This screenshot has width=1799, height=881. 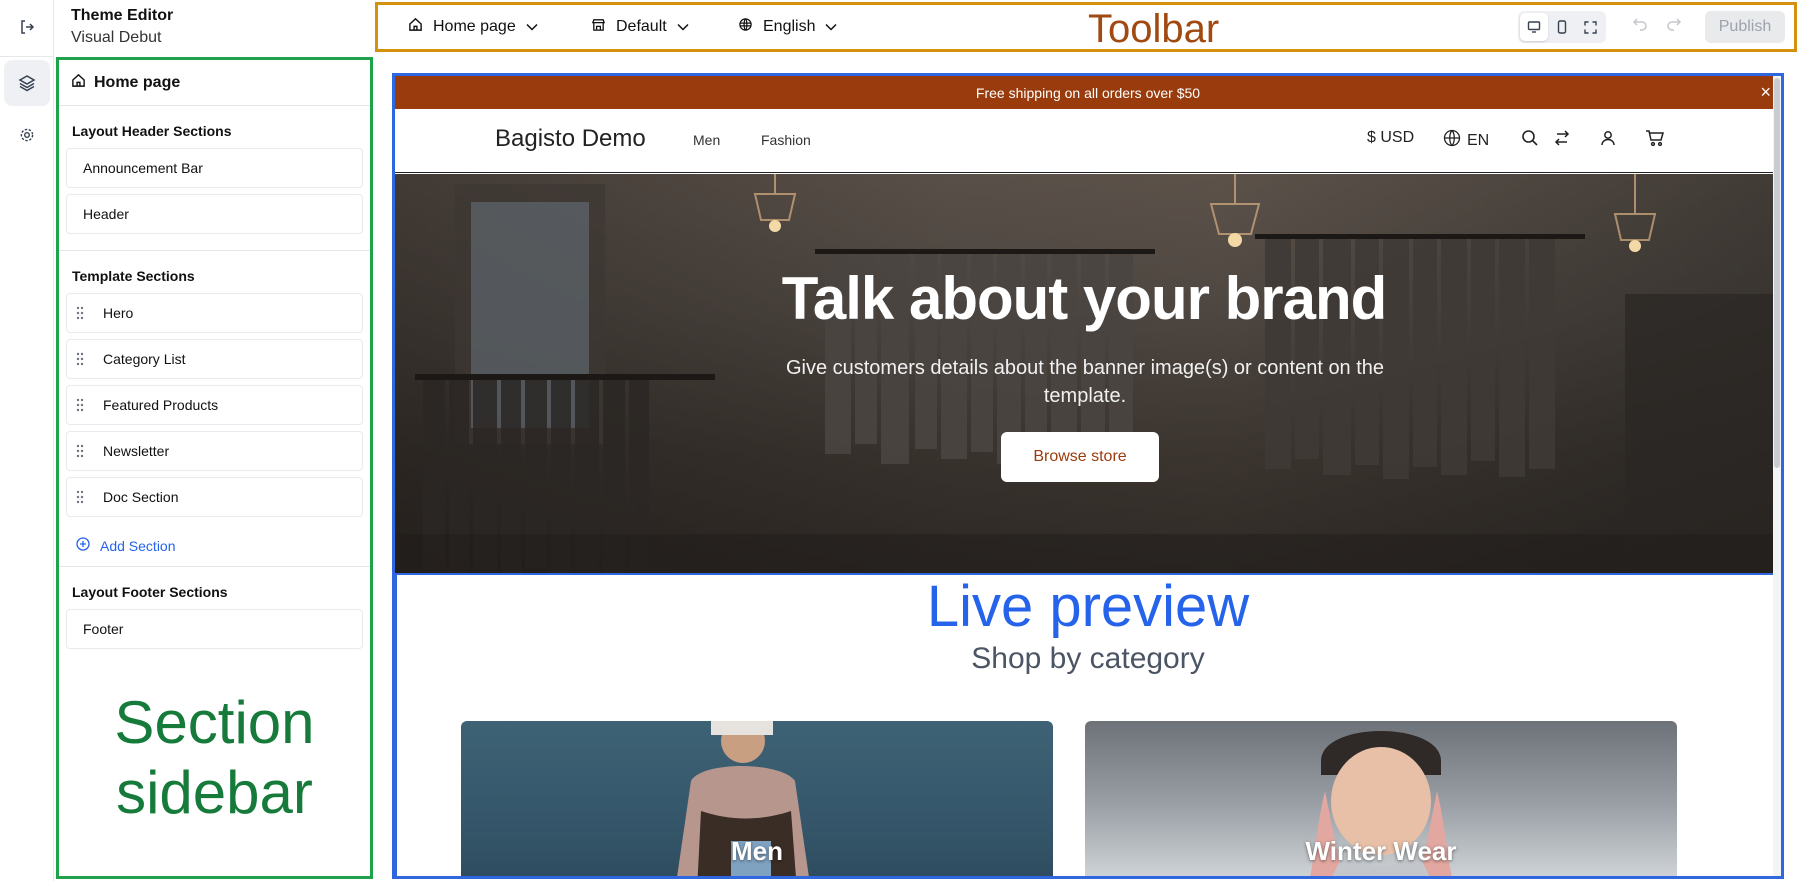 I want to click on language-select-label: English, so click(x=789, y=26).